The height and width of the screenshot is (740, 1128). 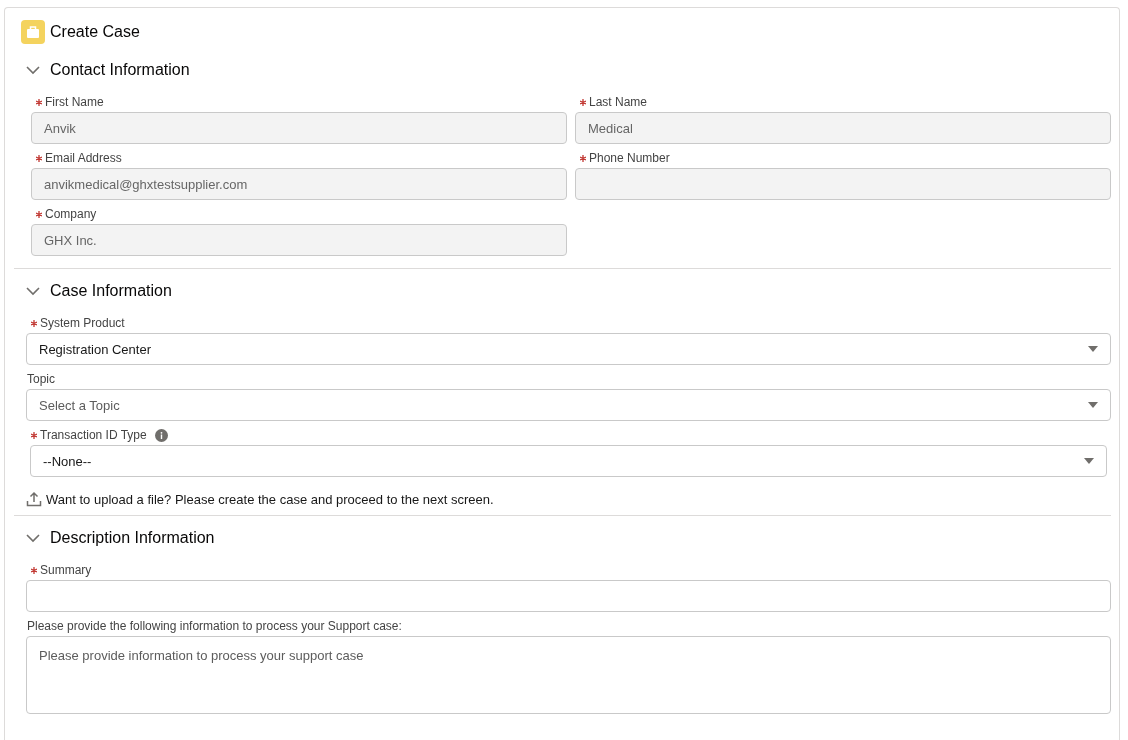 I want to click on field-label: First Name, so click(x=74, y=102).